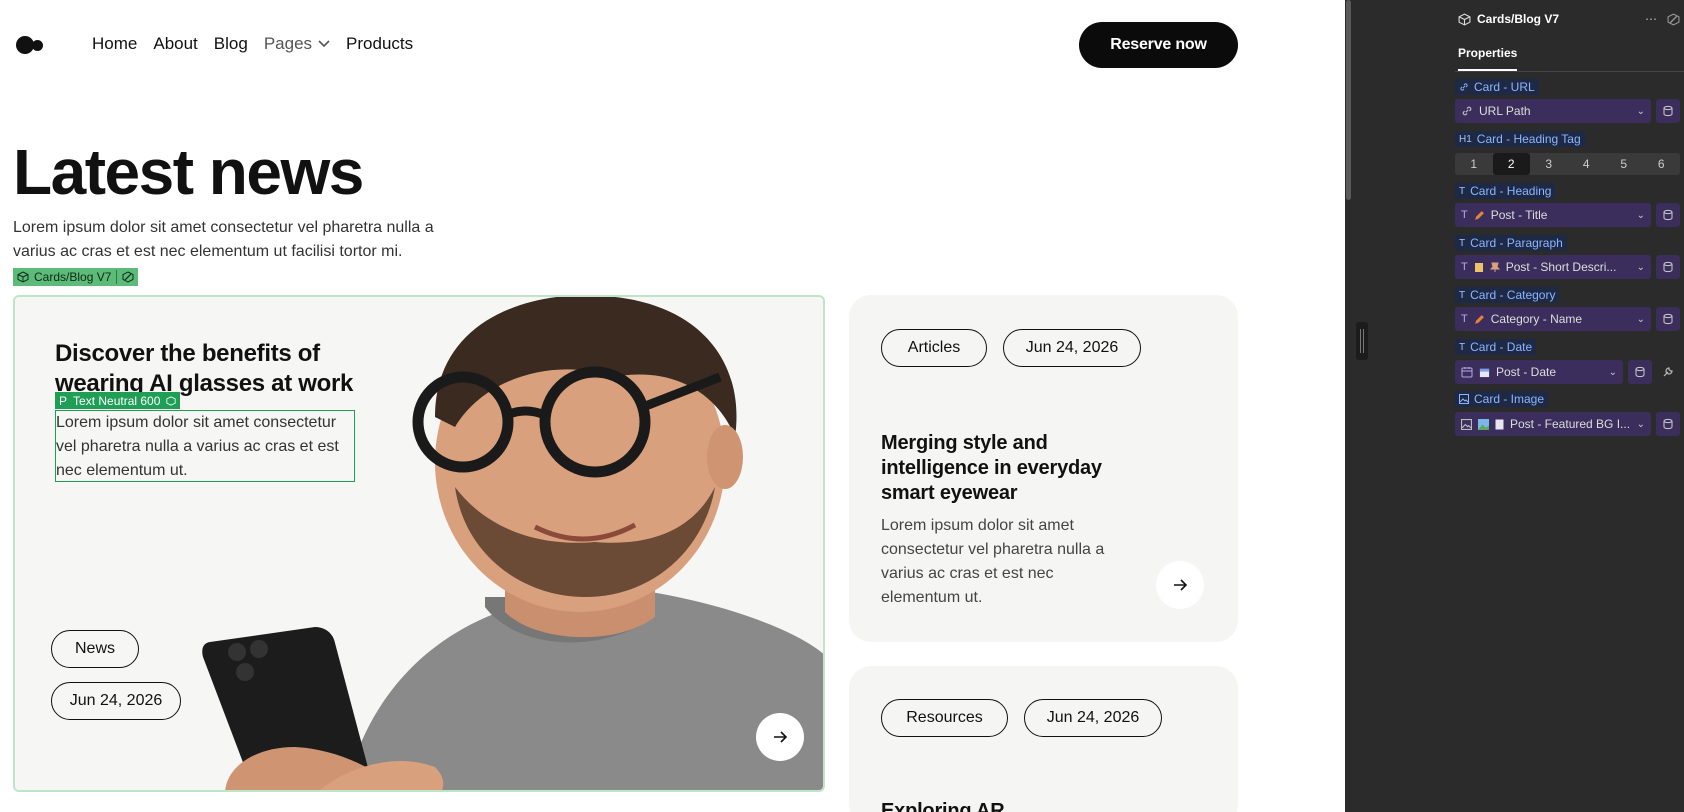  What do you see at coordinates (288, 43) in the screenshot?
I see `nav-pages-label: Pages` at bounding box center [288, 43].